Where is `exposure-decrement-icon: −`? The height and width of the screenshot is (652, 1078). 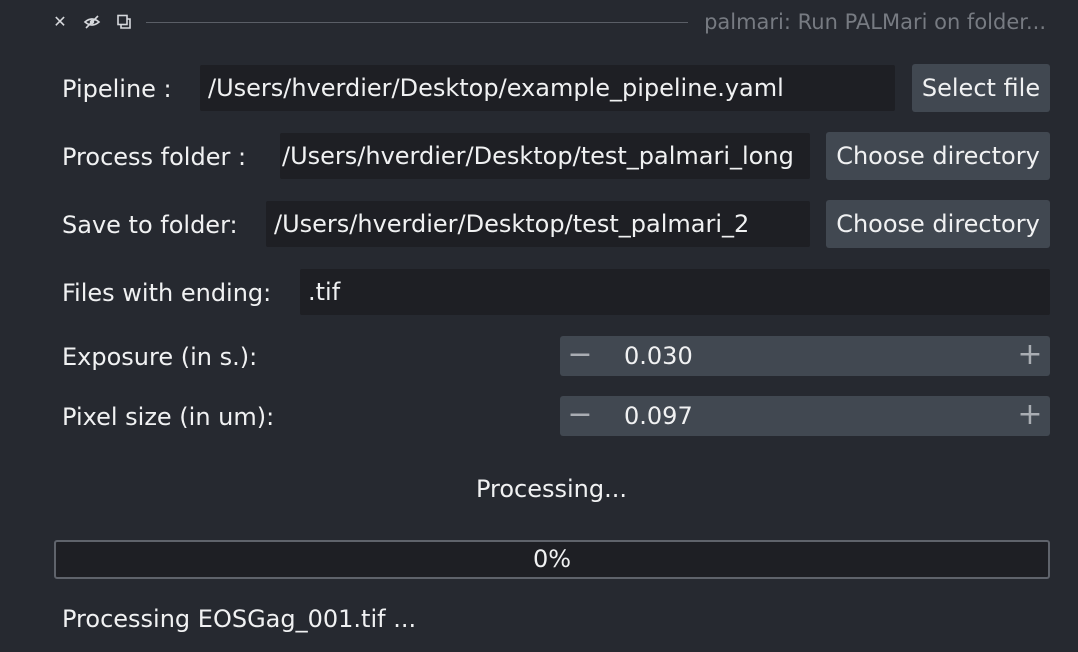 exposure-decrement-icon: − is located at coordinates (580, 356).